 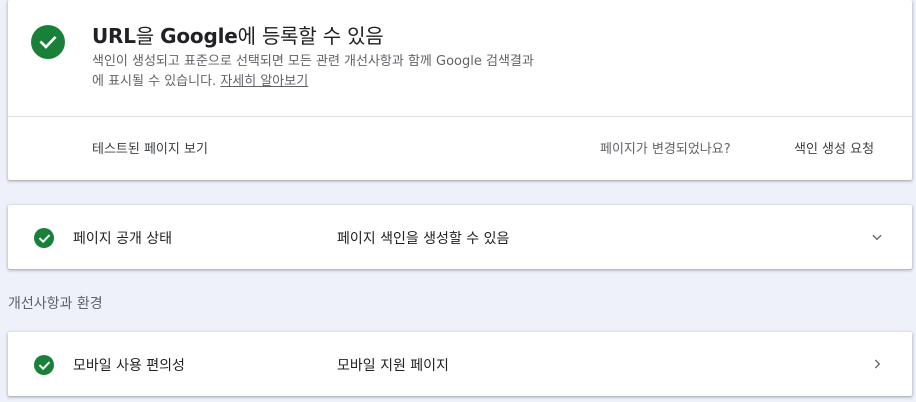 I want to click on learn-more-link: 자세히 알아보기, so click(x=264, y=81).